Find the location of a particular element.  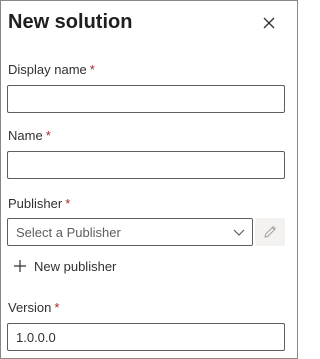

version-input is located at coordinates (146, 337).